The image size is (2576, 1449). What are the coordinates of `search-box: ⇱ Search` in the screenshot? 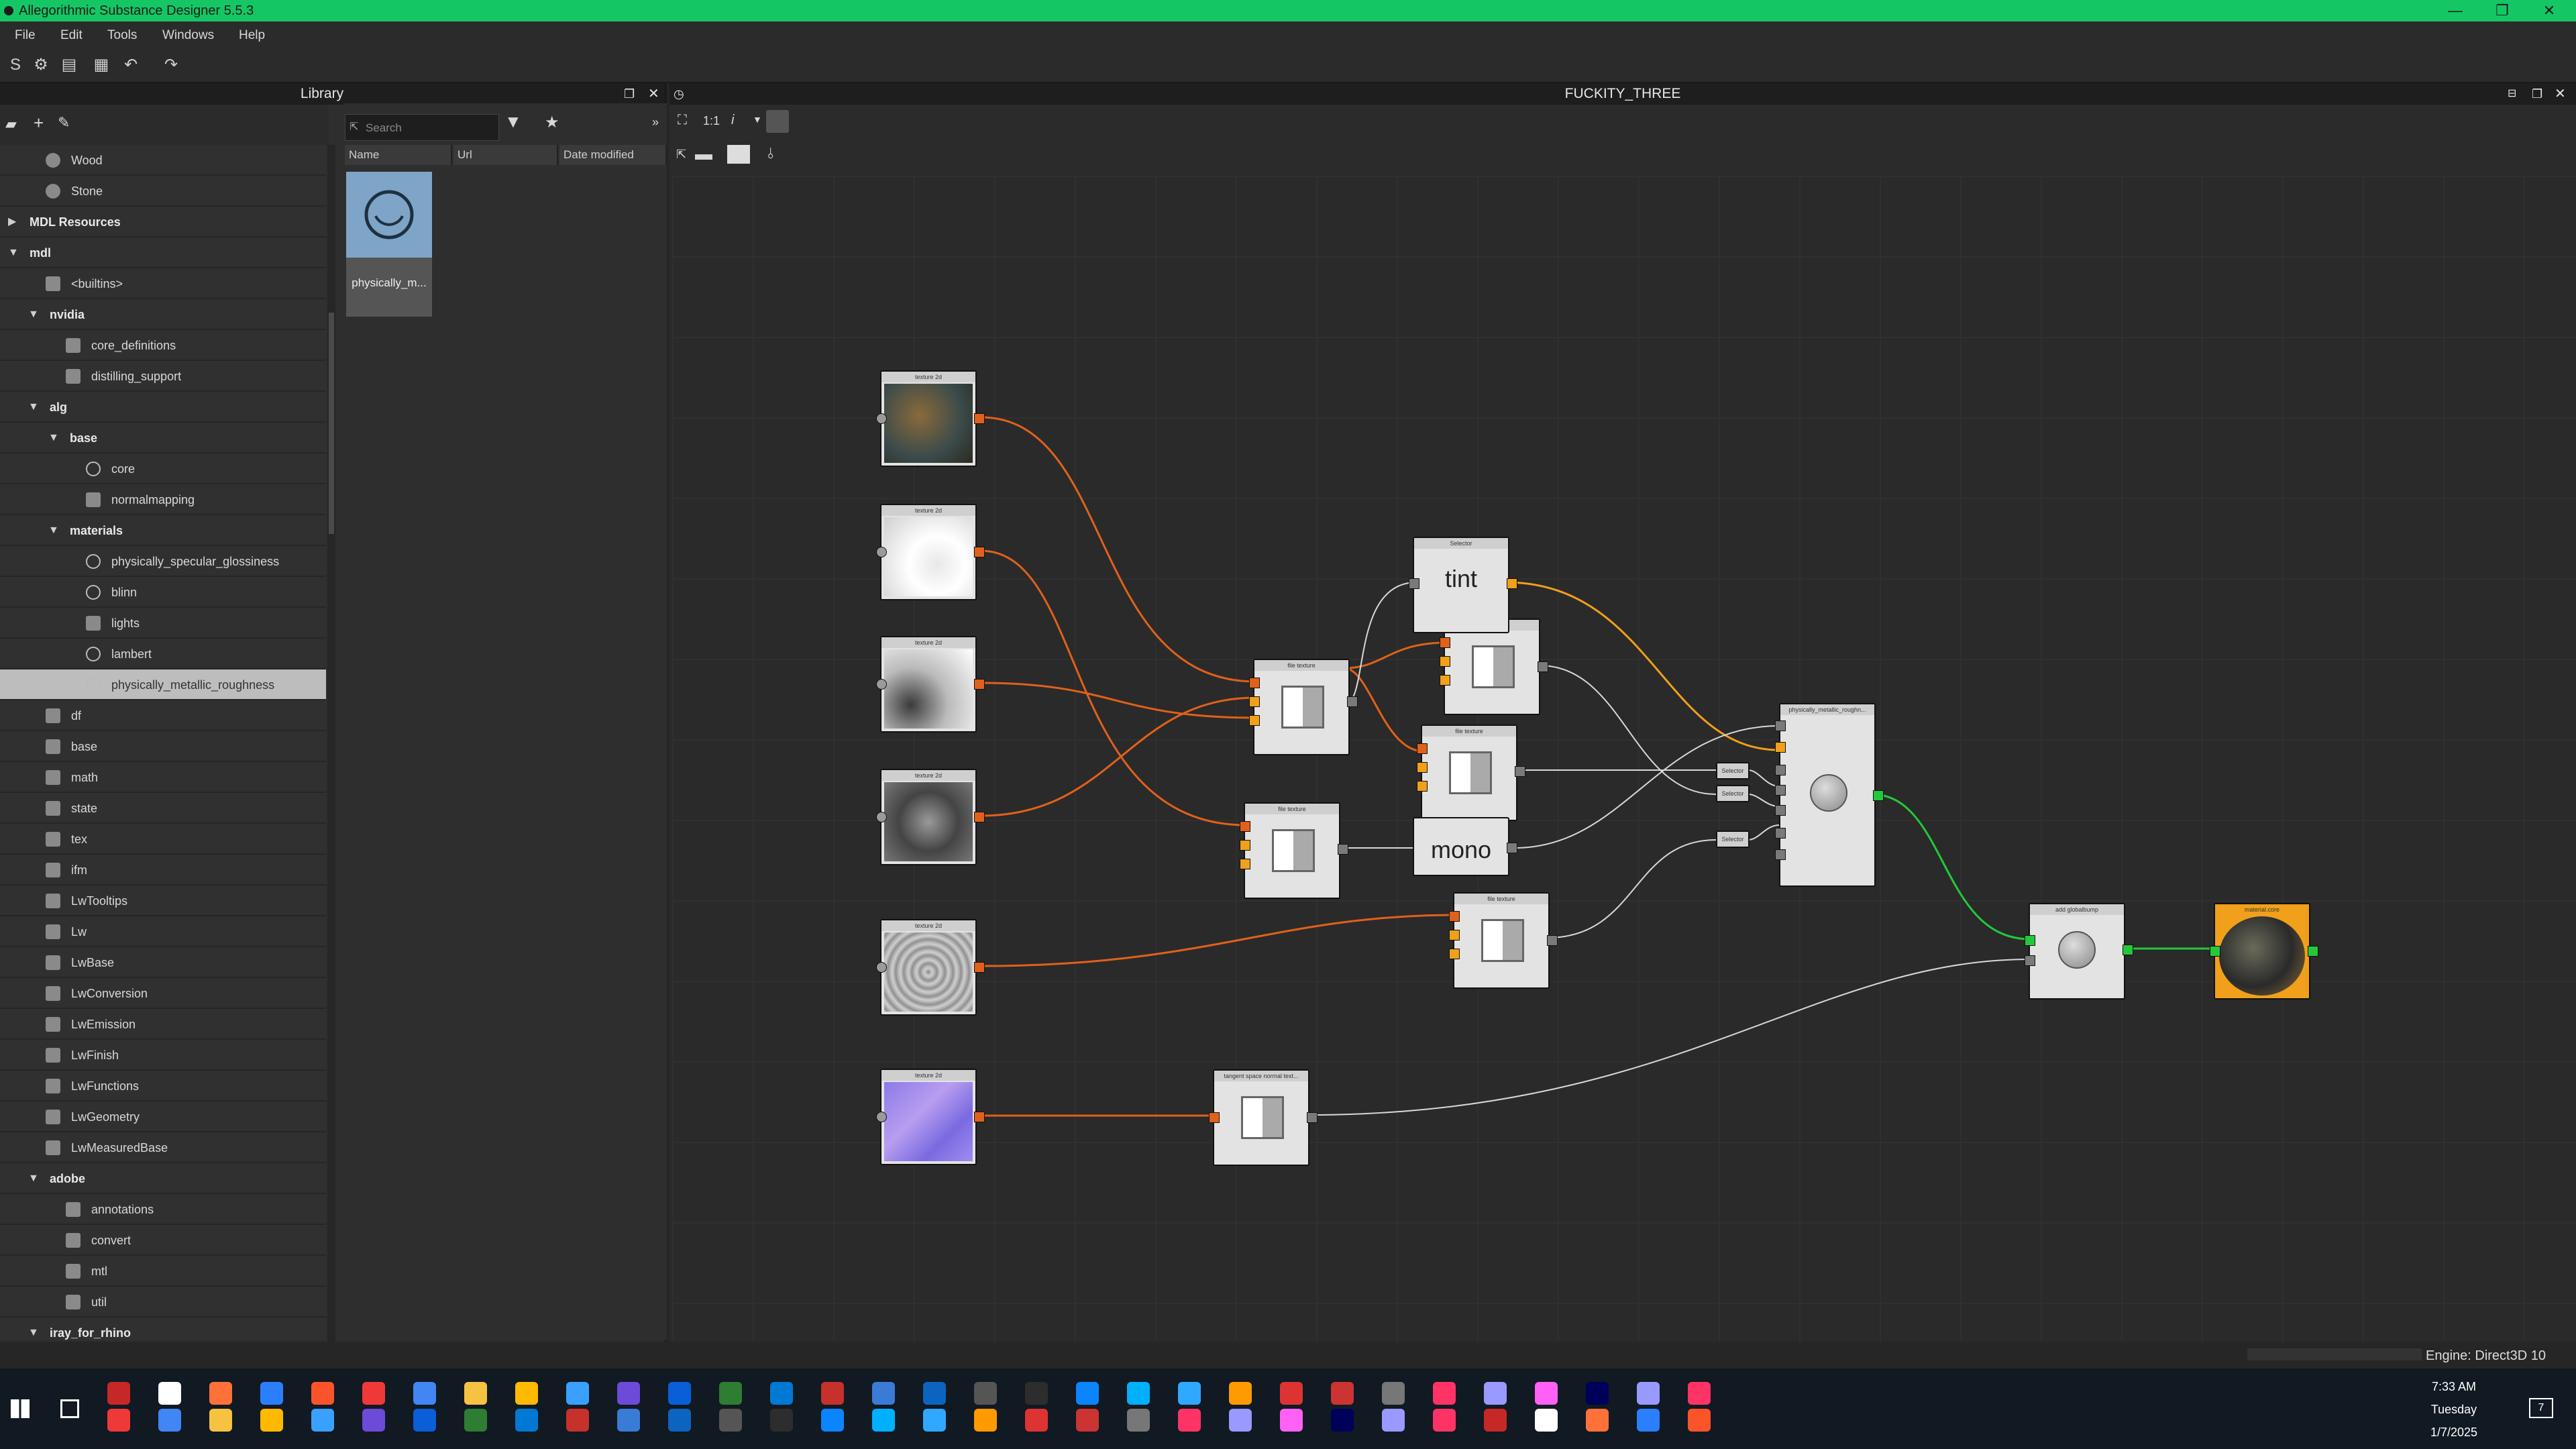 It's located at (422, 127).